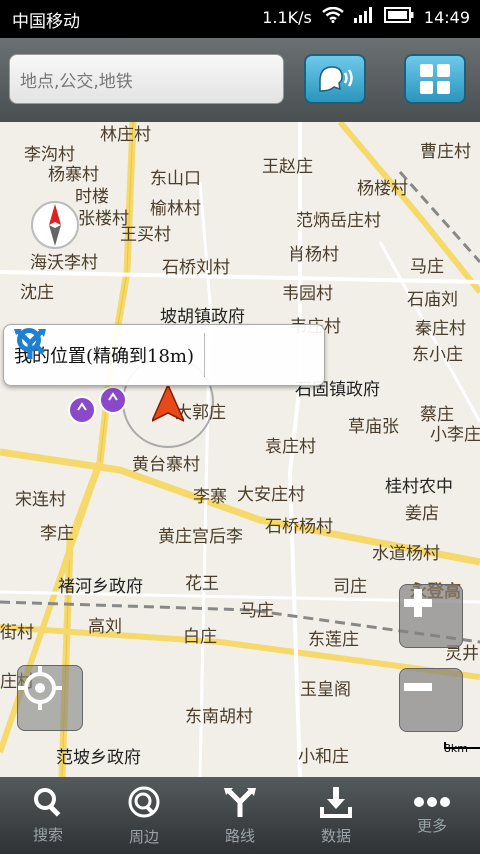  I want to click on carrier-name: 中国移动, so click(46, 22).